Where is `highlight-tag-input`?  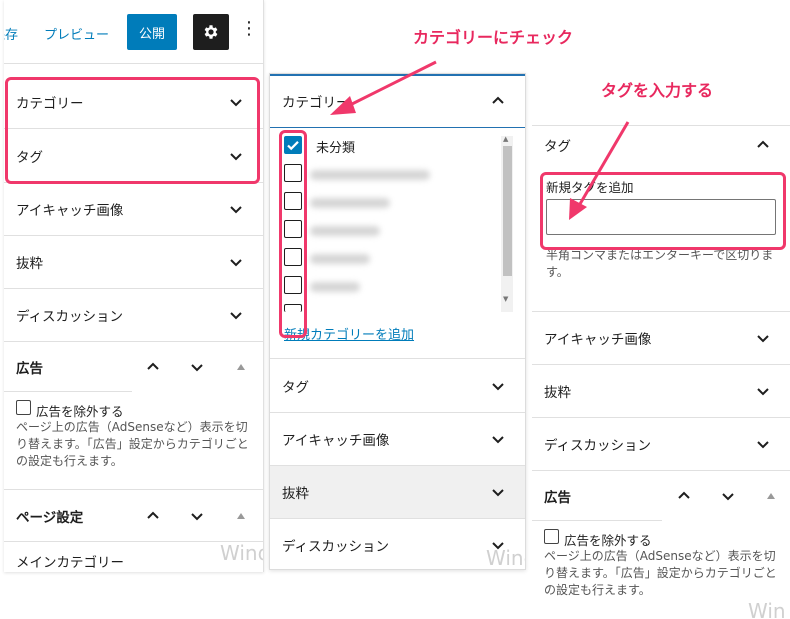 highlight-tag-input is located at coordinates (663, 211).